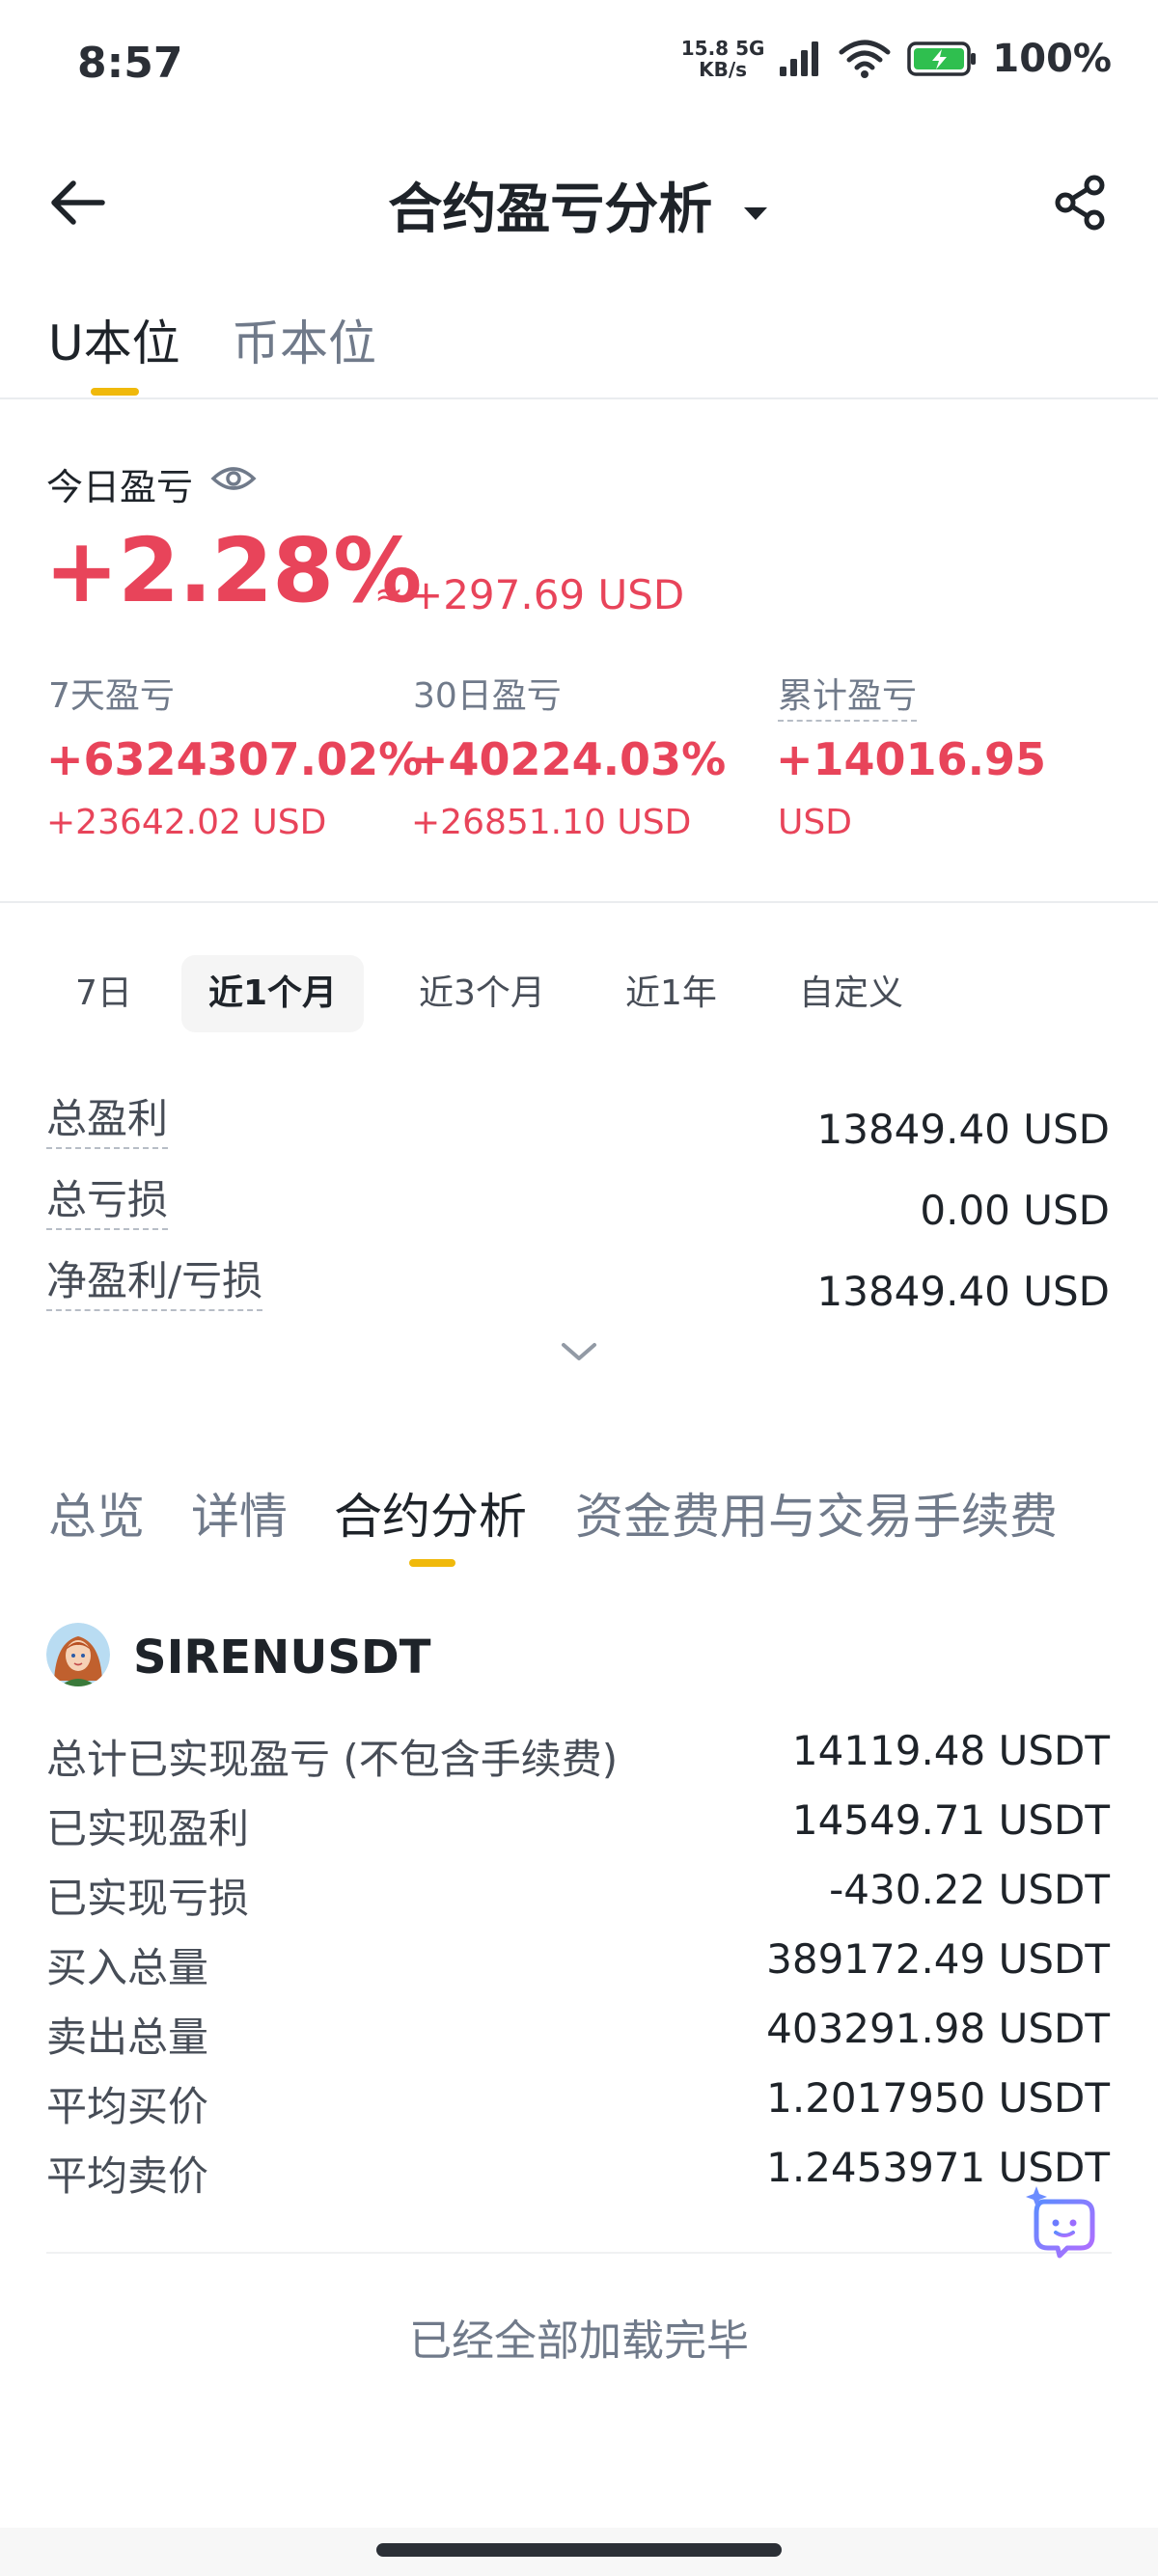 The image size is (1158, 2576). What do you see at coordinates (963, 1129) in the screenshot?
I see `total-profit-value: 13849.40 USD` at bounding box center [963, 1129].